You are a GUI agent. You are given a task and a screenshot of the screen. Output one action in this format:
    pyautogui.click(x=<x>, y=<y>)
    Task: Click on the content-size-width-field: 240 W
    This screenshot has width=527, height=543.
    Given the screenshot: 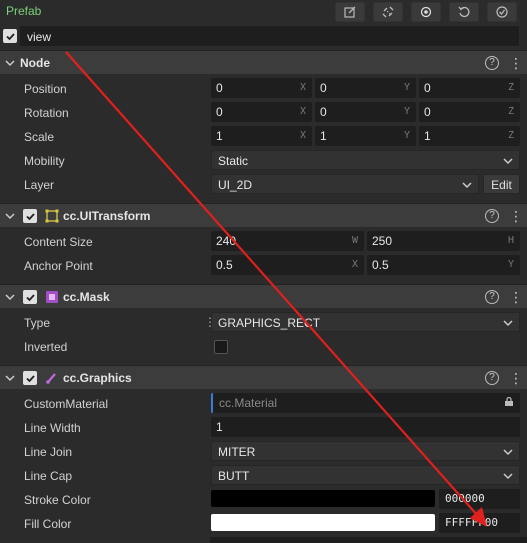 What is the action you would take?
    pyautogui.click(x=287, y=241)
    